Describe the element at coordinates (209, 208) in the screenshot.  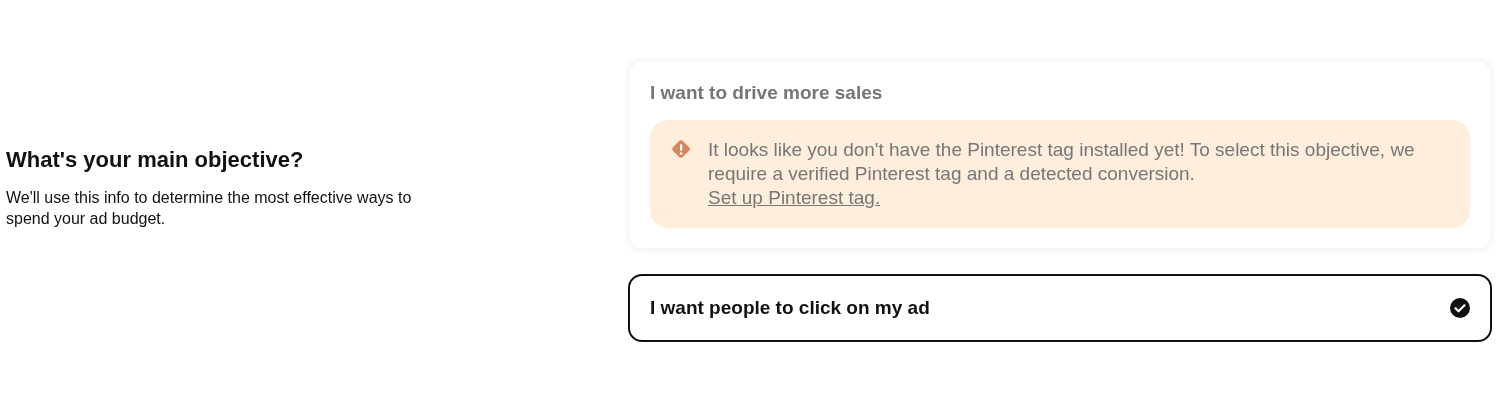
I see `section-description: We'll use this info to determine the most effective ways to spend your ad budget.` at that location.